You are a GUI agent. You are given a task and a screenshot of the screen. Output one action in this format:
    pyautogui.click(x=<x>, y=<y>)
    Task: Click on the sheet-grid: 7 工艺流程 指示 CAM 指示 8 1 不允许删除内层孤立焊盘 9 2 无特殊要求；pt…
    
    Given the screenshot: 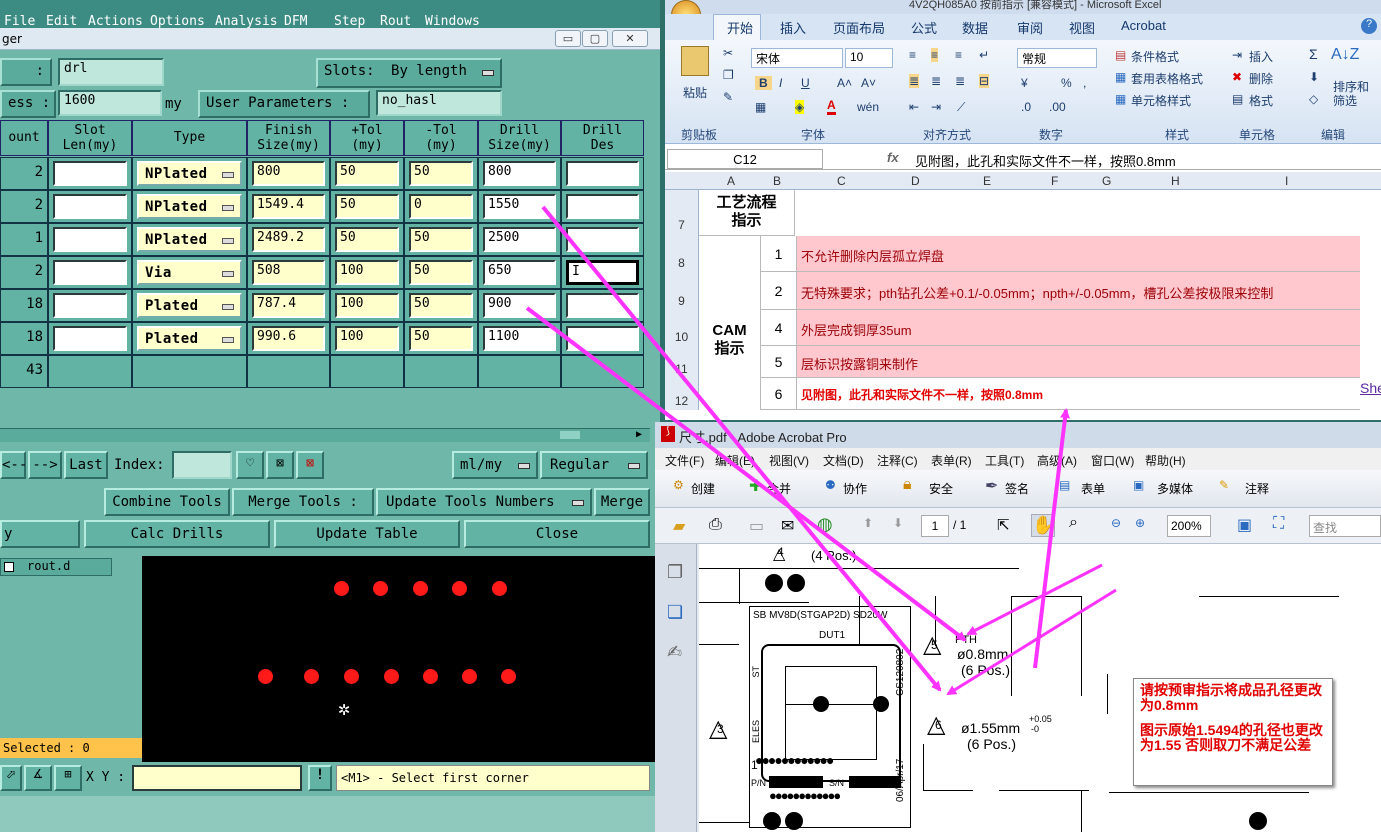 What is the action you would take?
    pyautogui.click(x=1023, y=305)
    